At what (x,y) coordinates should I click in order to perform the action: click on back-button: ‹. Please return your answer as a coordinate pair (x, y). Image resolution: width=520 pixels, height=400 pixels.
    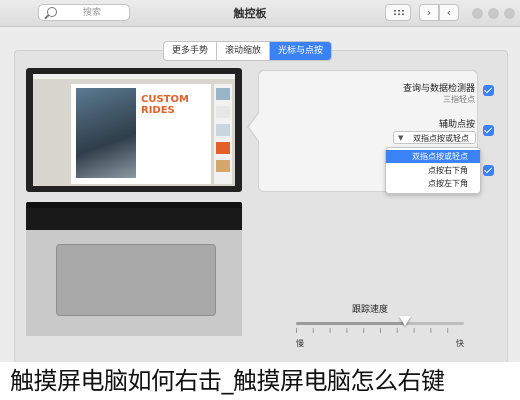
    Looking at the image, I should click on (449, 12).